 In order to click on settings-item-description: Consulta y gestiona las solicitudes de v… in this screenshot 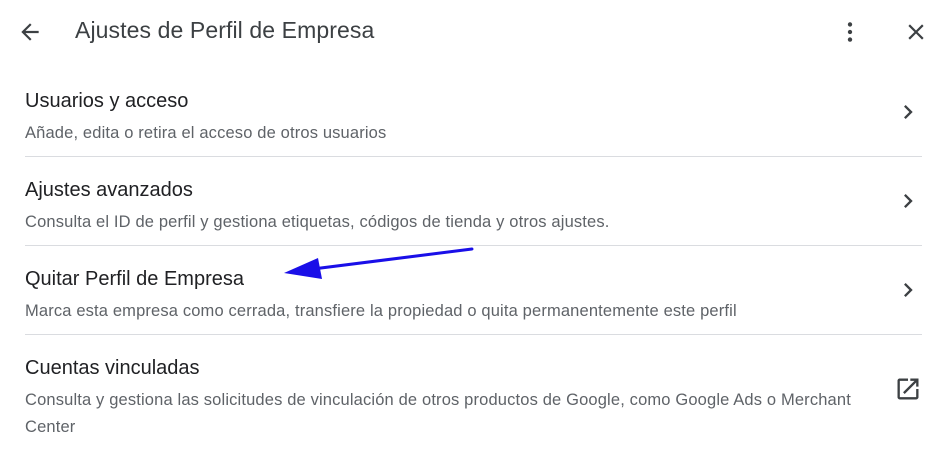, I will do `click(438, 413)`.